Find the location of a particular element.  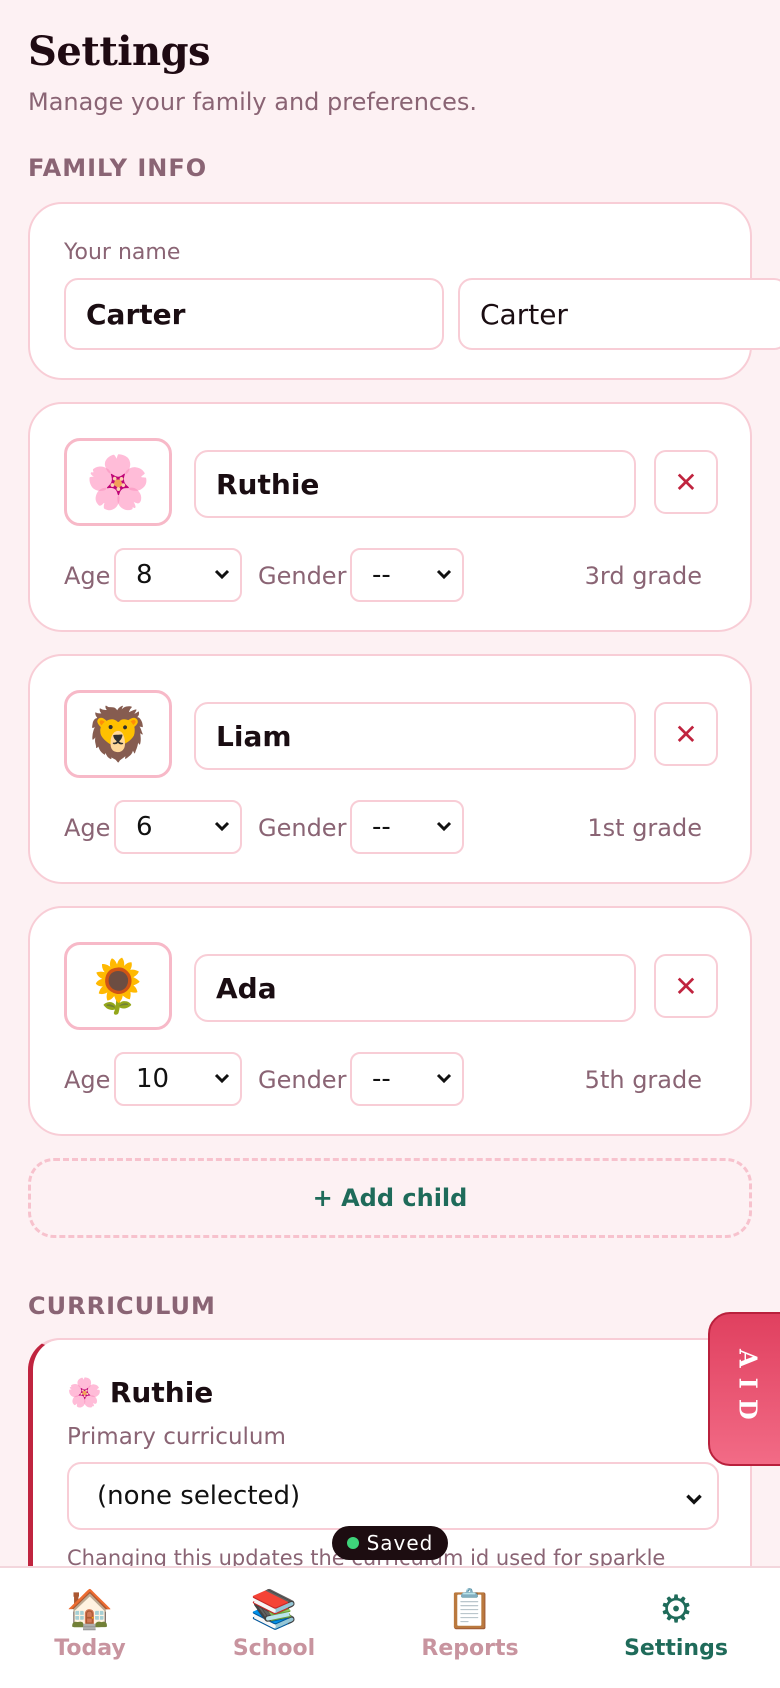

nav-item-school: 📚 School is located at coordinates (274, 1623).